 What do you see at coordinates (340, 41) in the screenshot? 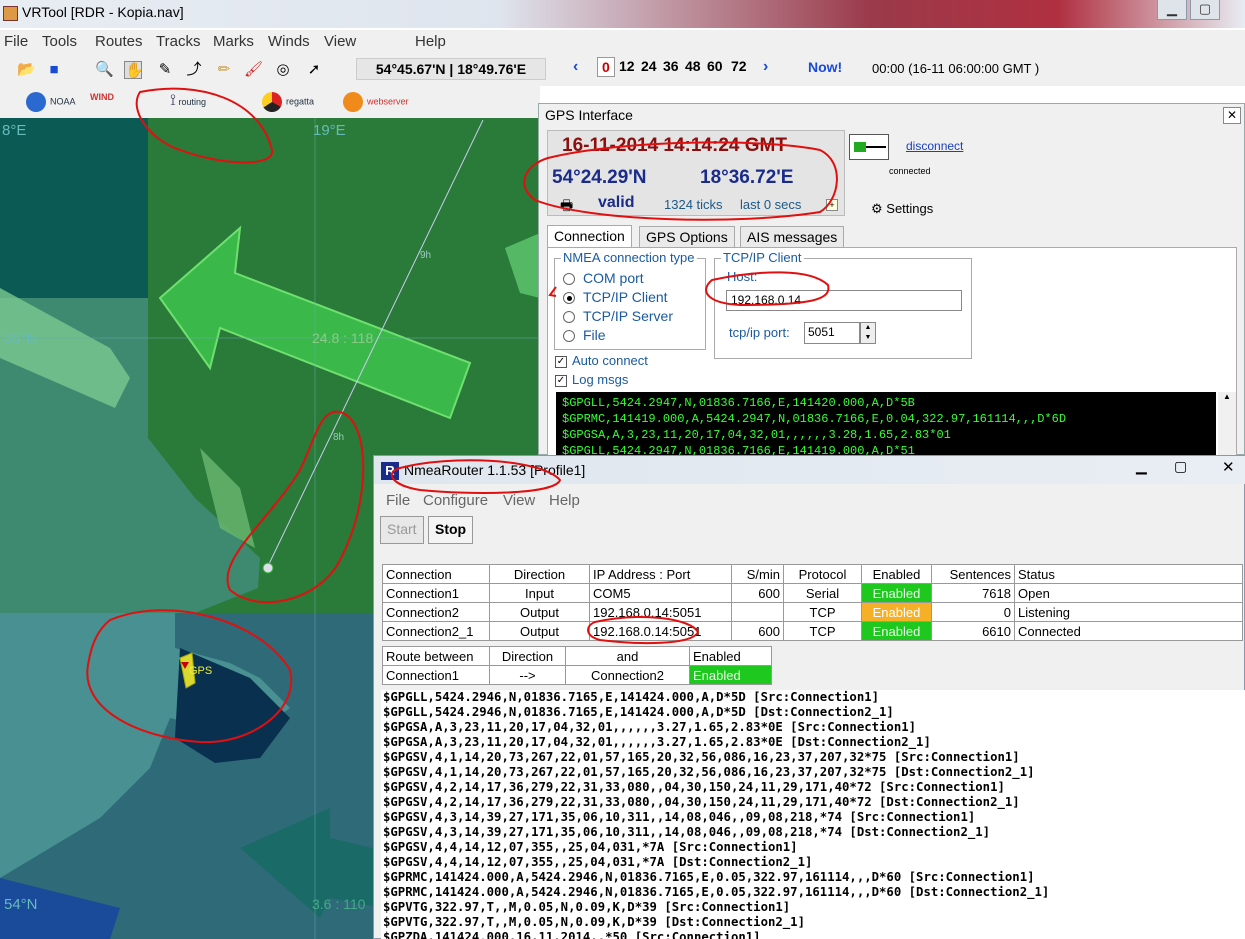
I see `menu-view: View` at bounding box center [340, 41].